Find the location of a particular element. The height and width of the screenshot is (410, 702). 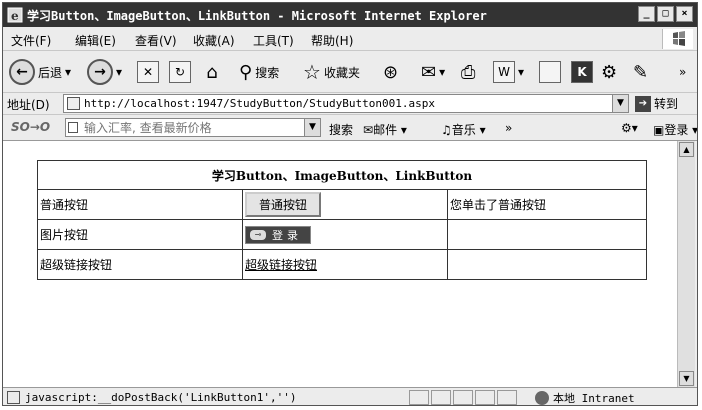

list-icon is located at coordinates (73, 127).